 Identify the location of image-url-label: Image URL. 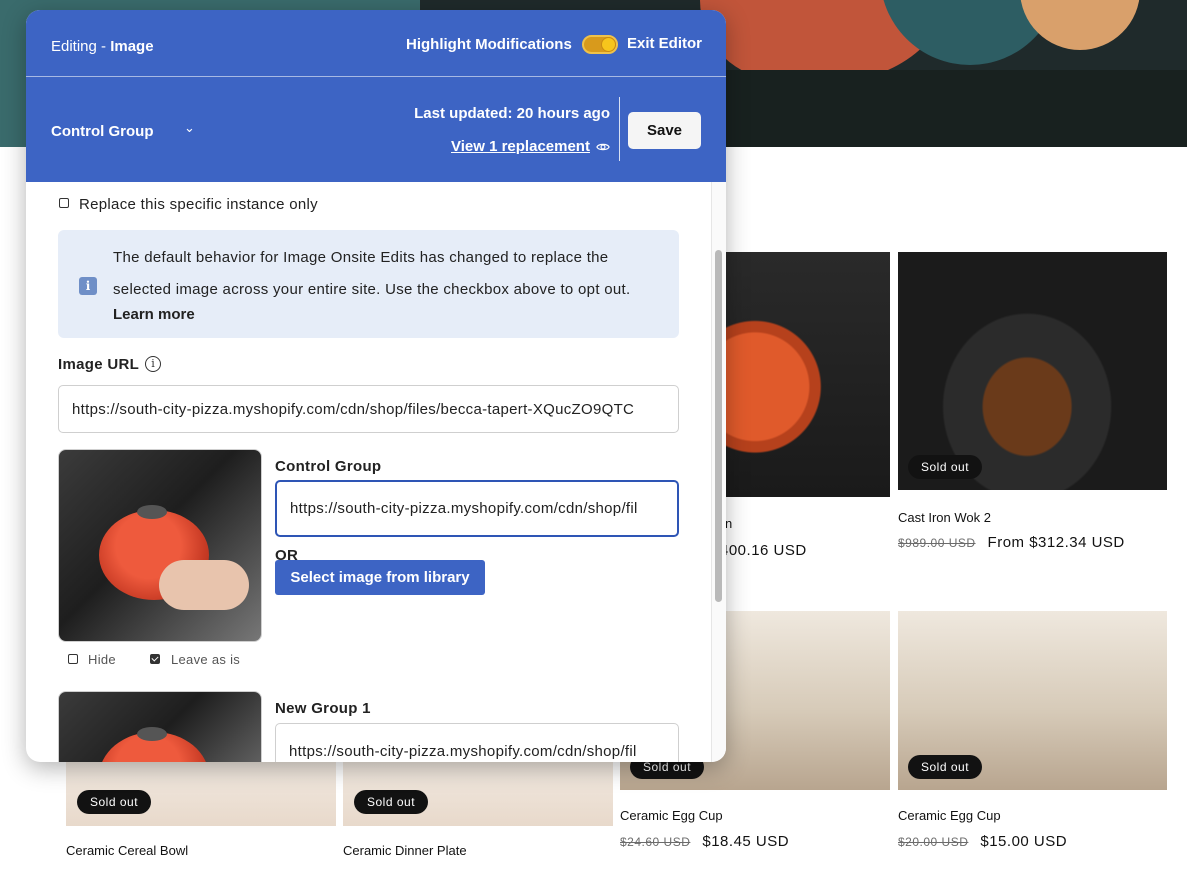
(99, 364).